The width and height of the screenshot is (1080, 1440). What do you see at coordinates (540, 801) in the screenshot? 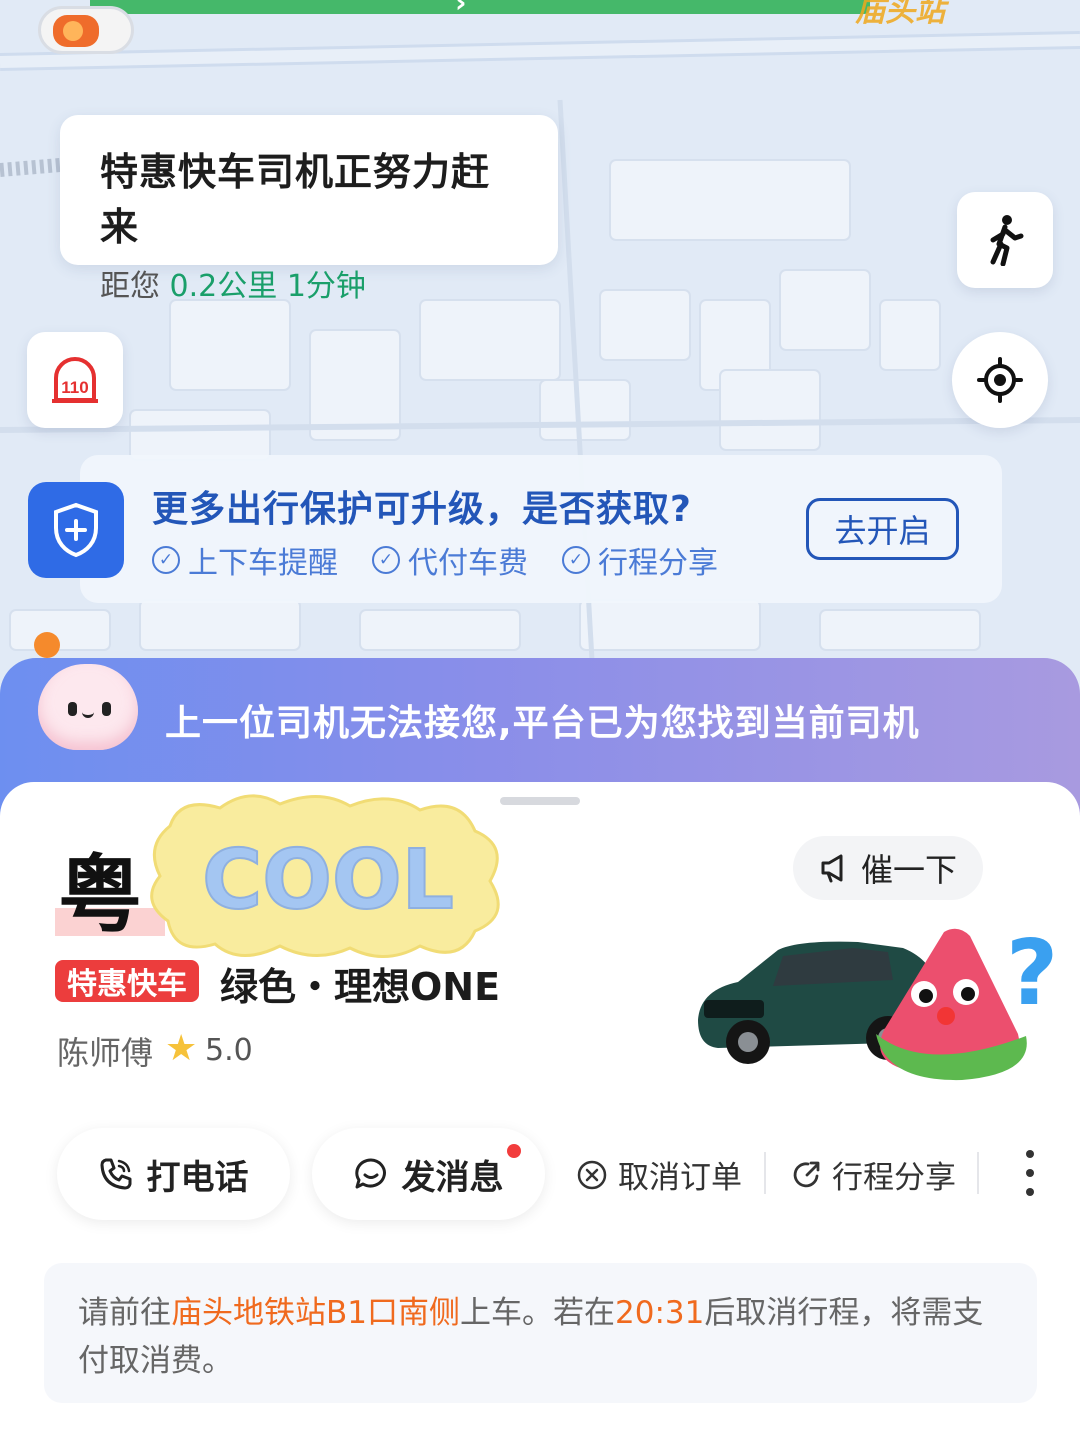
I see `sheet-drag-handle` at bounding box center [540, 801].